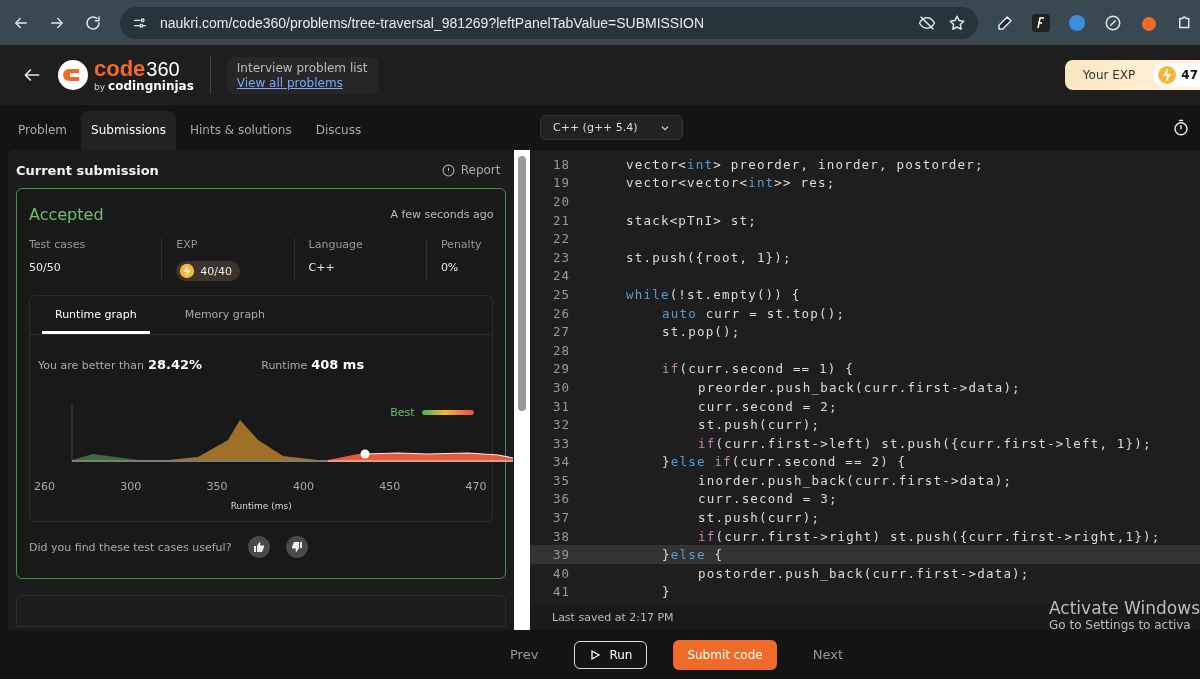 Image resolution: width=1200 pixels, height=679 pixels. I want to click on graph-tab: Memory graph, so click(225, 315).